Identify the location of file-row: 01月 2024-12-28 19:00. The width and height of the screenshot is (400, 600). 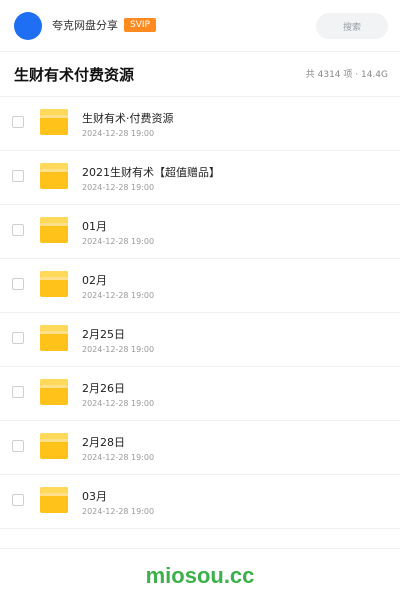
(200, 232).